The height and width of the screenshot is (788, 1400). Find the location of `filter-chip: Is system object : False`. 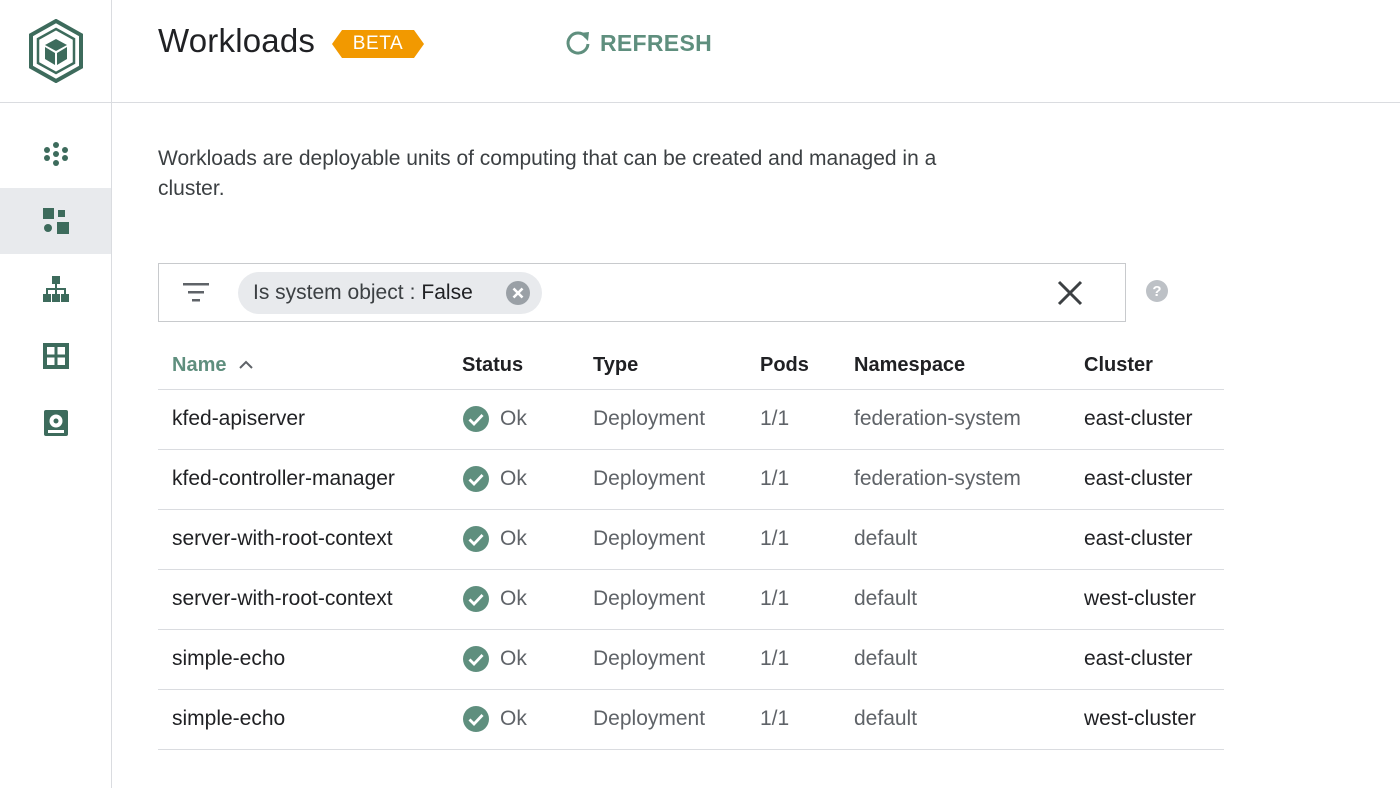

filter-chip: Is system object : False is located at coordinates (390, 293).